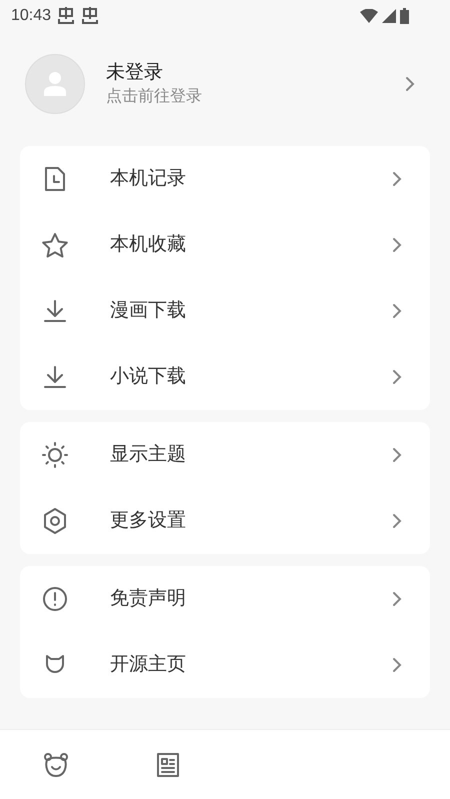 The width and height of the screenshot is (450, 799). Describe the element at coordinates (135, 73) in the screenshot. I see `profile-name: 未登录` at that location.